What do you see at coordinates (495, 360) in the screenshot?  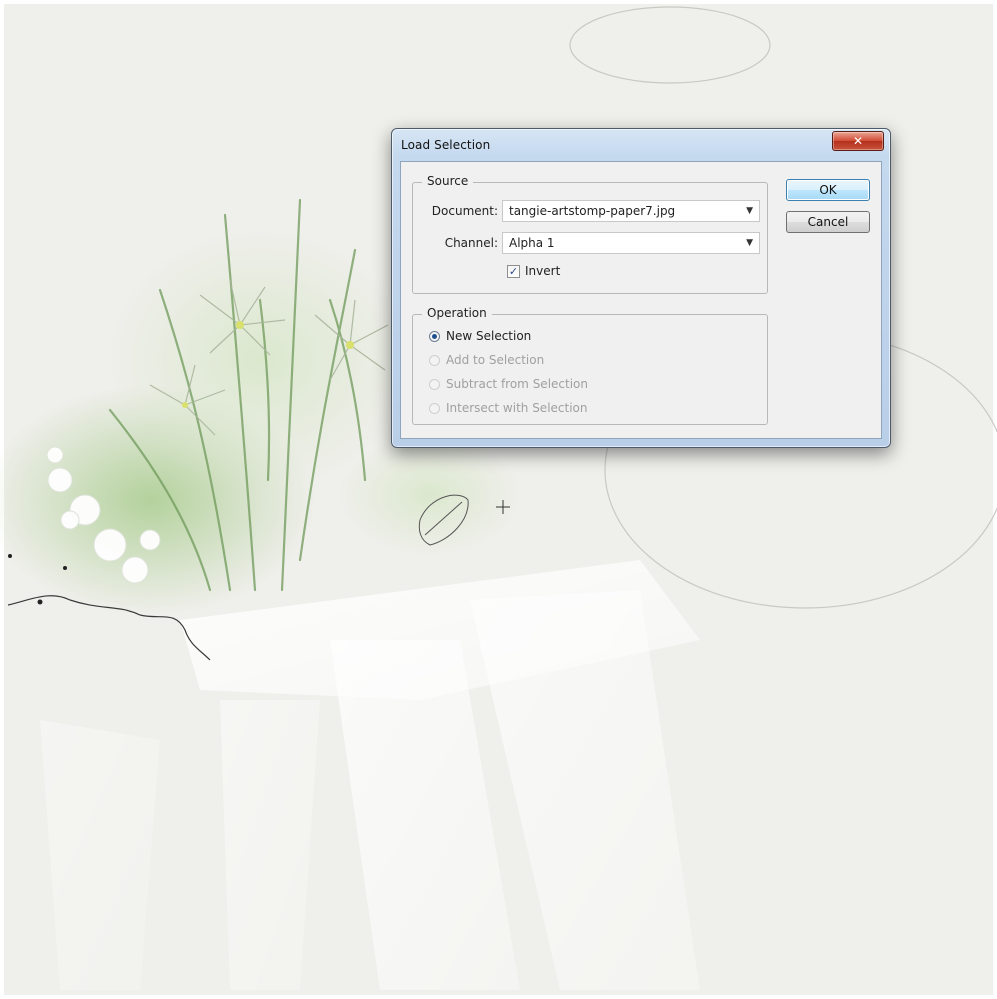 I see `radio-label: Add to Selection` at bounding box center [495, 360].